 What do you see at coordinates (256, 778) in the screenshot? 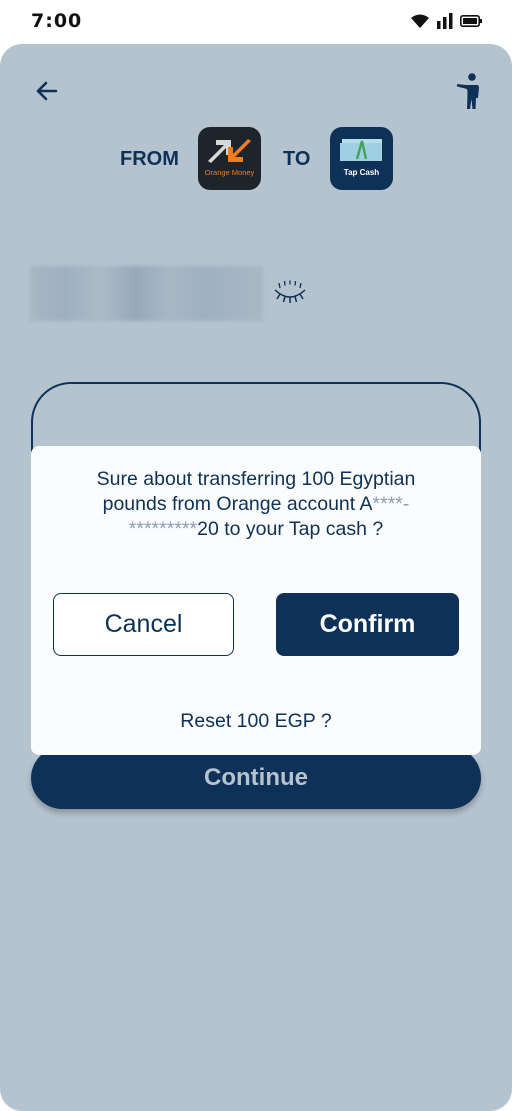
I see `continue-button: Continue` at bounding box center [256, 778].